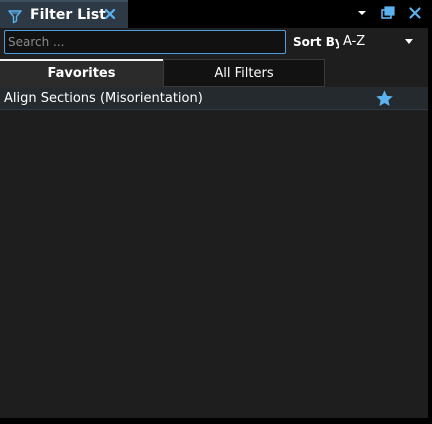 The width and height of the screenshot is (432, 424). Describe the element at coordinates (216, 14) in the screenshot. I see `dock-title-bar: Filter List` at that location.